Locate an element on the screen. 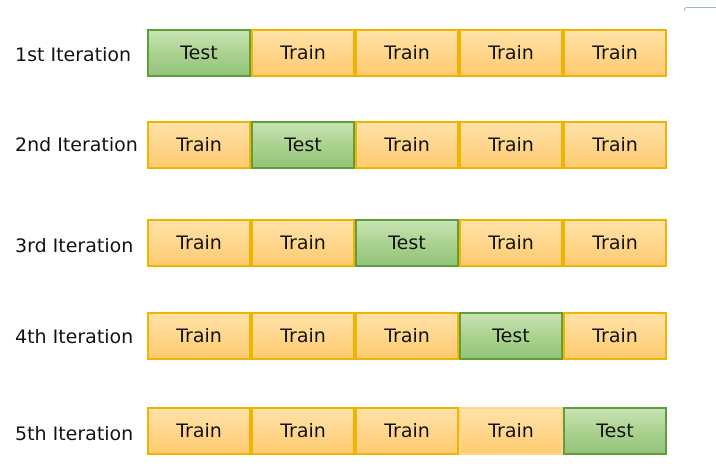  row-label: 3rd Iteration is located at coordinates (74, 246).